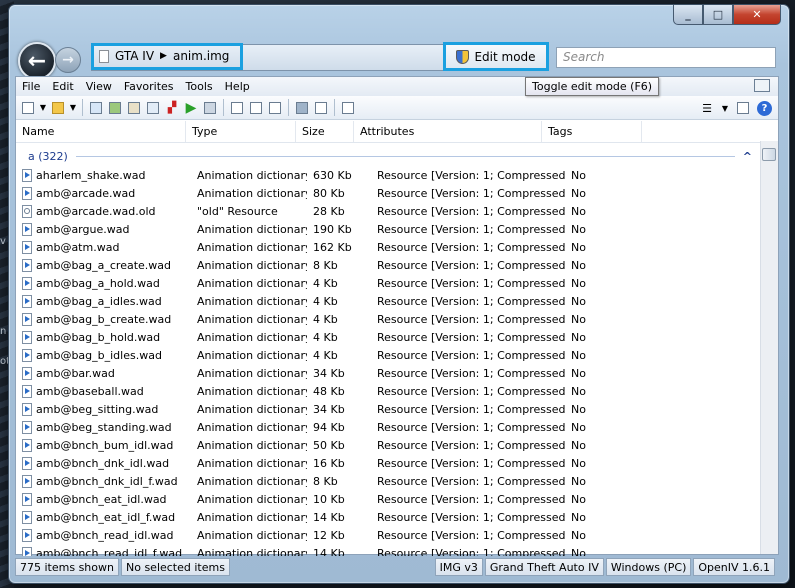 This screenshot has height=588, width=795. I want to click on file-name: amb@bnch_dnk_idl_f.wad, so click(107, 481).